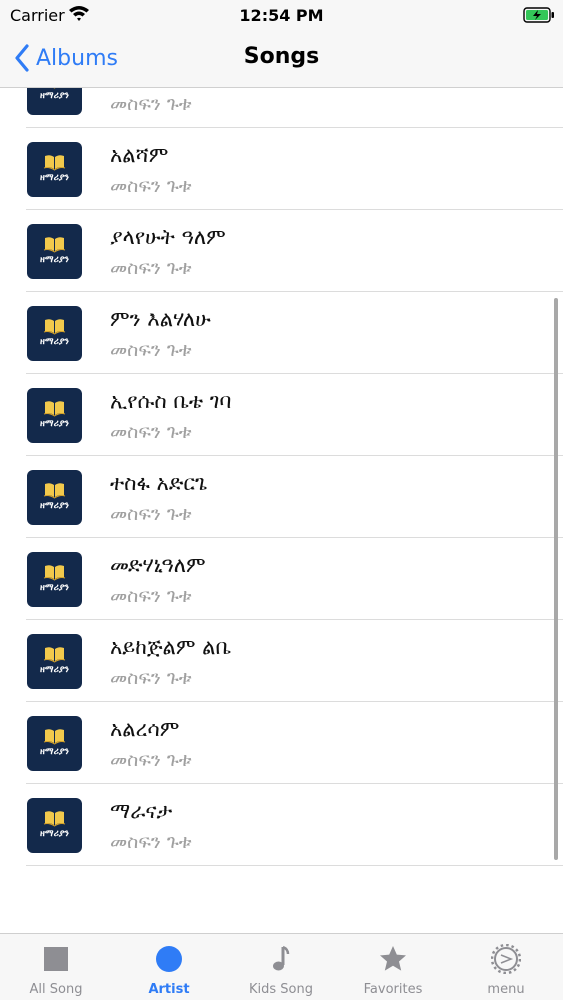 This screenshot has height=1000, width=563. What do you see at coordinates (281, 333) in the screenshot?
I see `song-row: ዘማሪያን ምን እልሃለሁ መስፍን ጉቱ` at bounding box center [281, 333].